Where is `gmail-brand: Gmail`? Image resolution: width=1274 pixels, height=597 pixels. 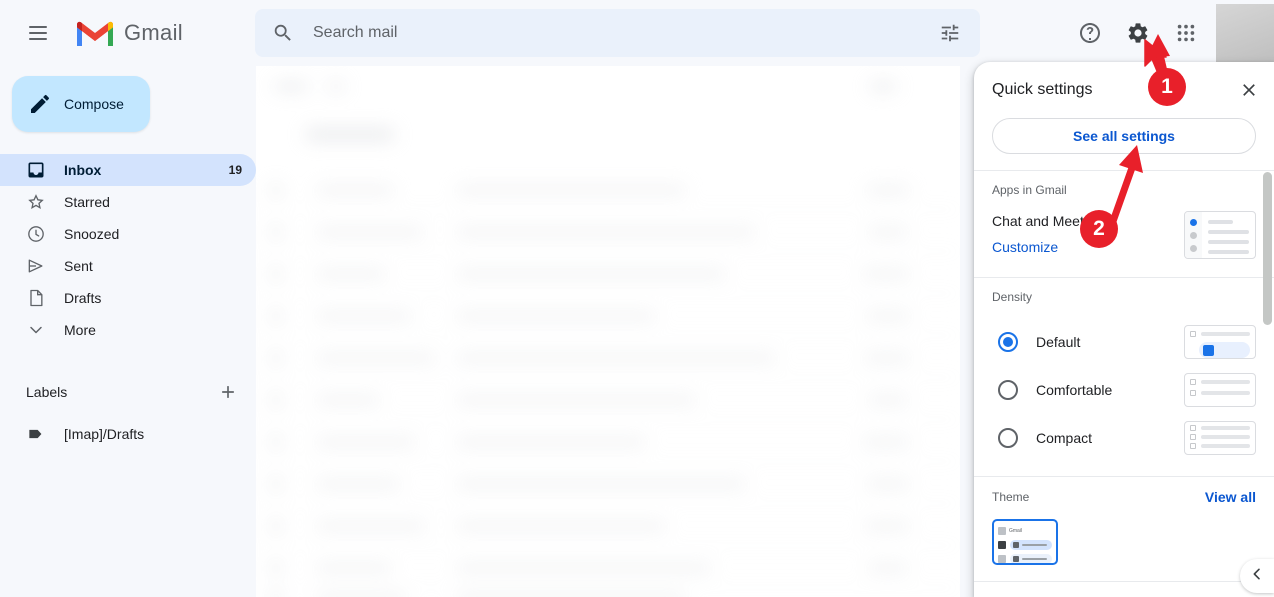 gmail-brand: Gmail is located at coordinates (128, 33).